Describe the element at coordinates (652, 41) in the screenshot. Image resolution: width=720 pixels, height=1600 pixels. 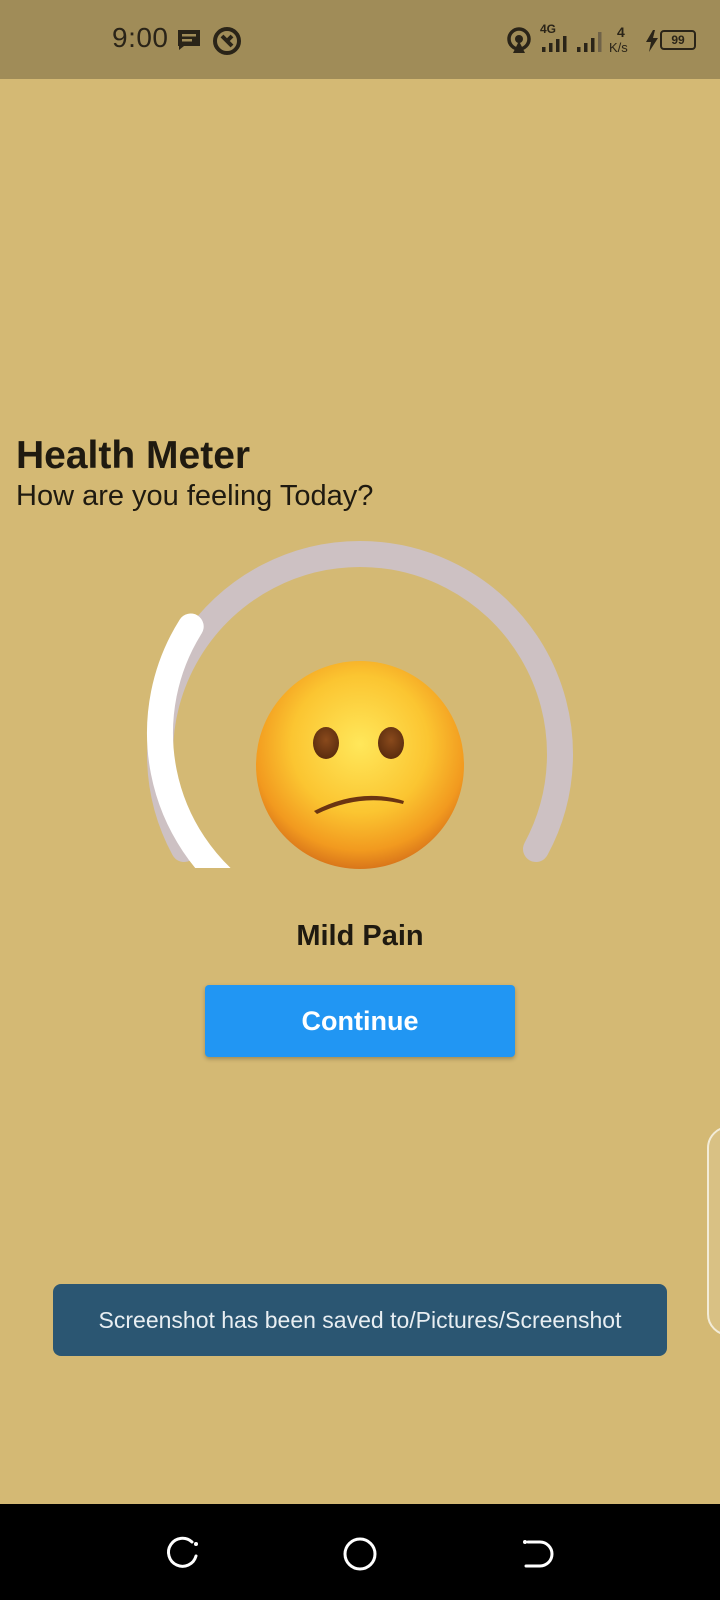
I see `charging-icon` at that location.